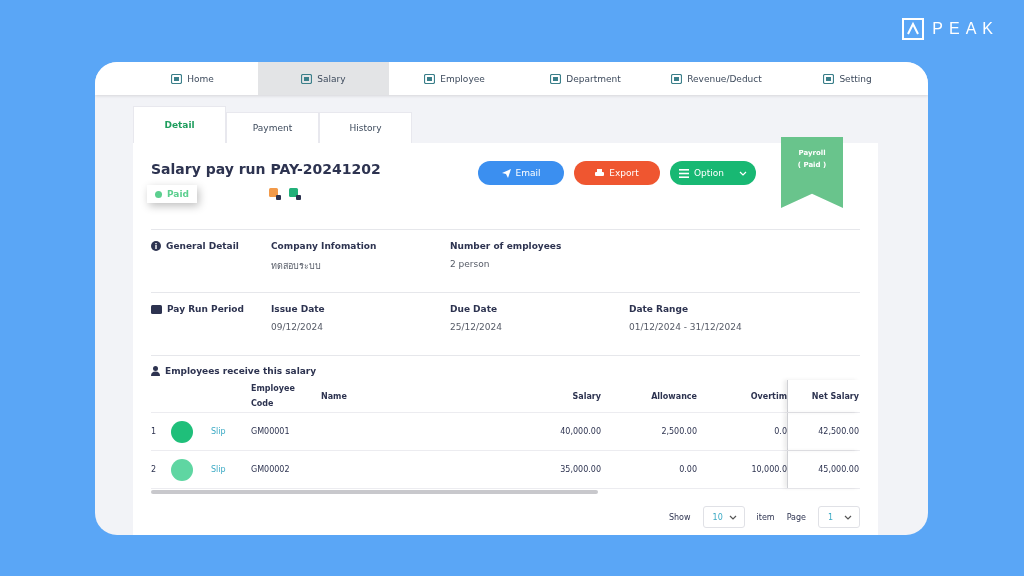 This screenshot has height=576, width=1024. What do you see at coordinates (154, 469) in the screenshot?
I see `row-number: 2` at bounding box center [154, 469].